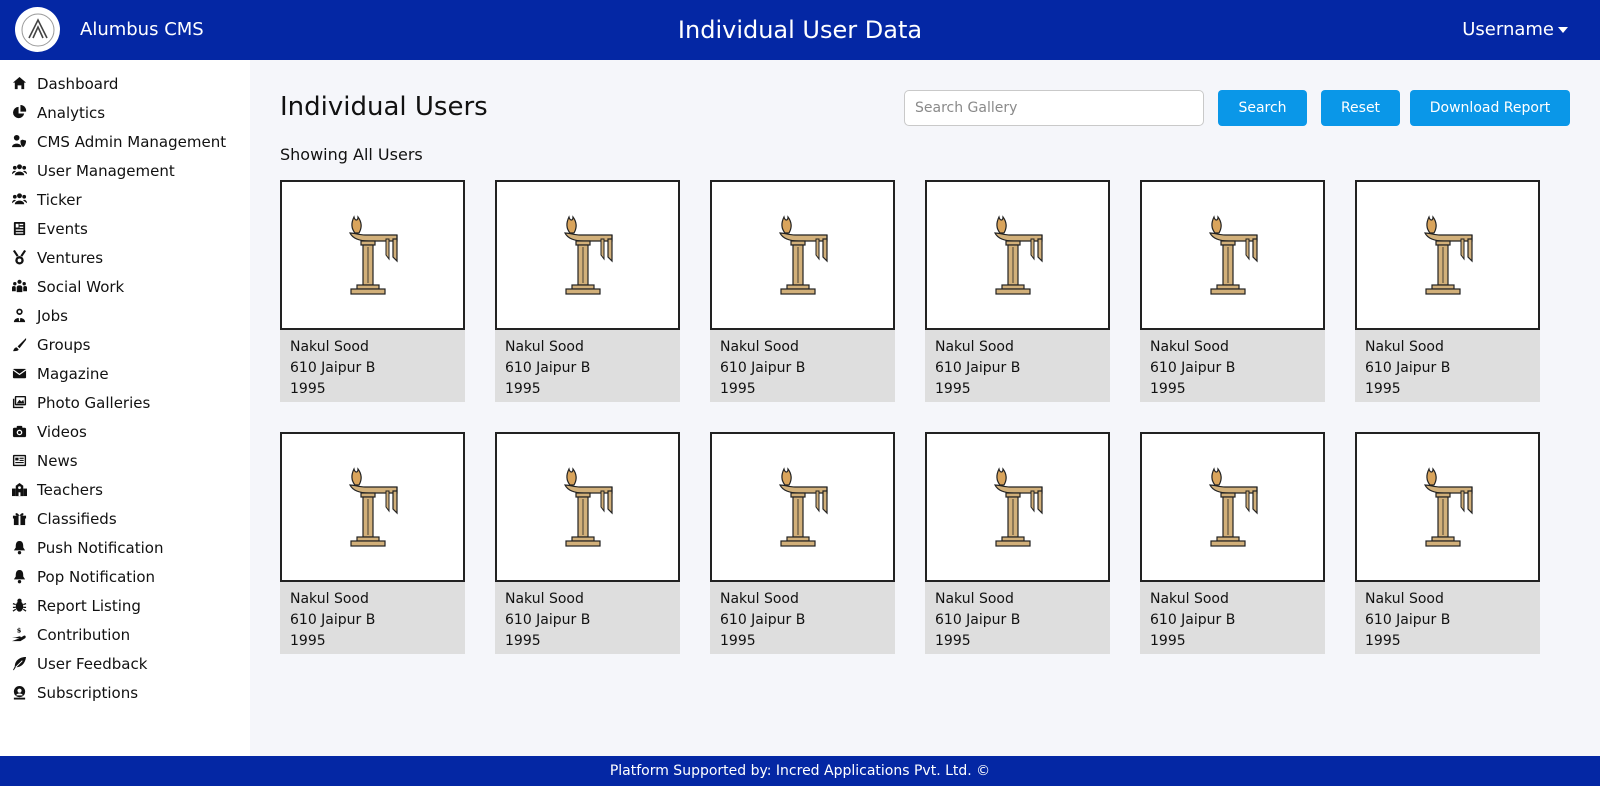  Describe the element at coordinates (94, 402) in the screenshot. I see `sidebar-item-label: Photo Galleries` at that location.